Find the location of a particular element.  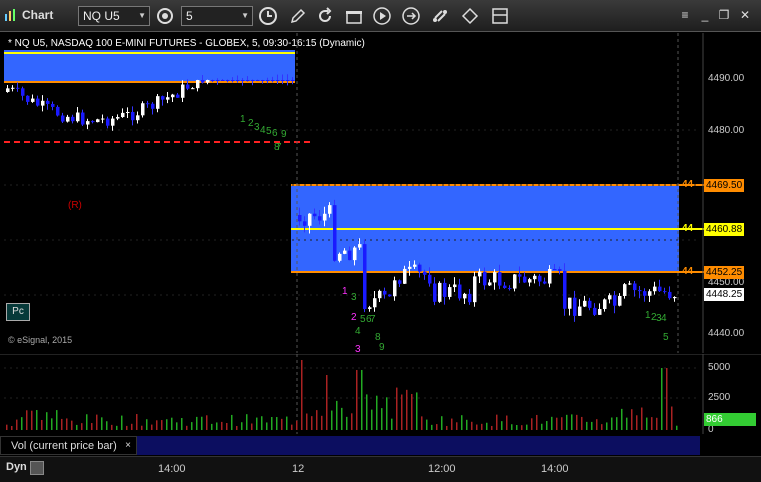

vol-y-tick: 5000 is located at coordinates (719, 367).